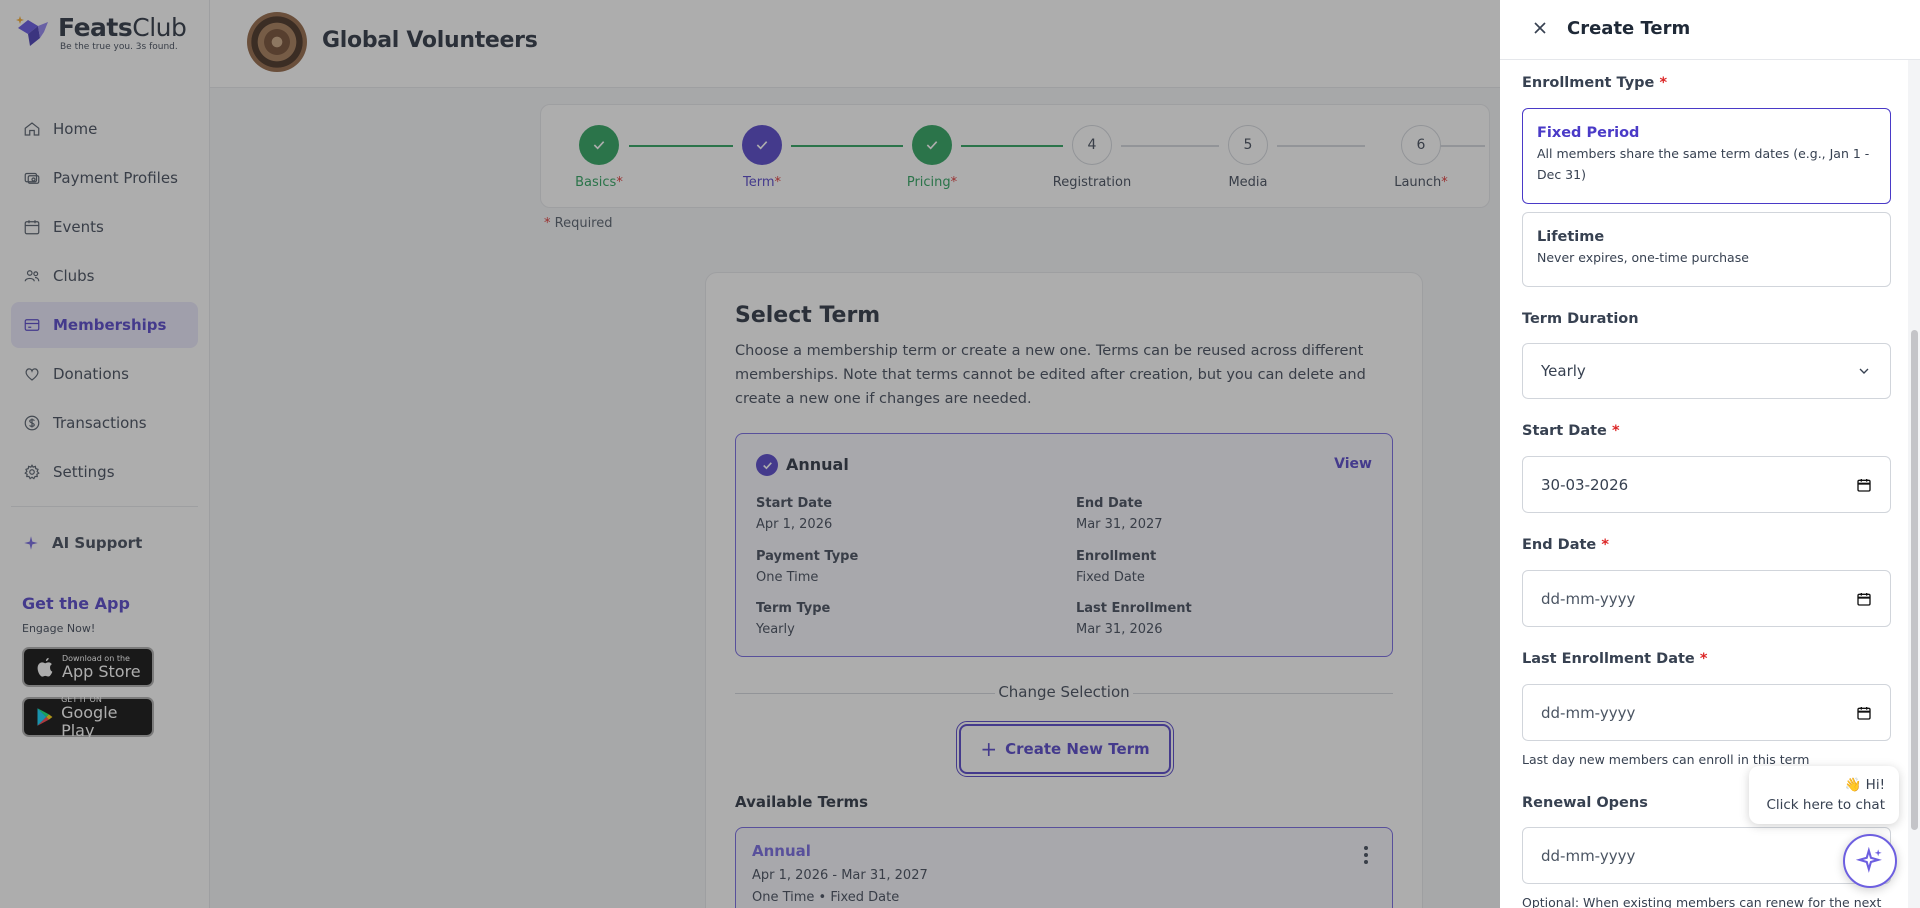 The width and height of the screenshot is (1920, 908). I want to click on term-duration-label: Term Duration, so click(1580, 319).